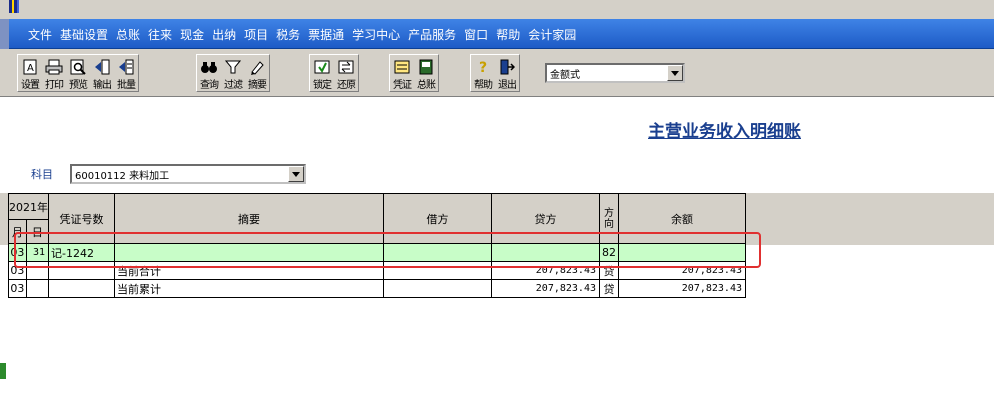  What do you see at coordinates (376, 34) in the screenshot?
I see `menu-learning-center: 学习中心` at bounding box center [376, 34].